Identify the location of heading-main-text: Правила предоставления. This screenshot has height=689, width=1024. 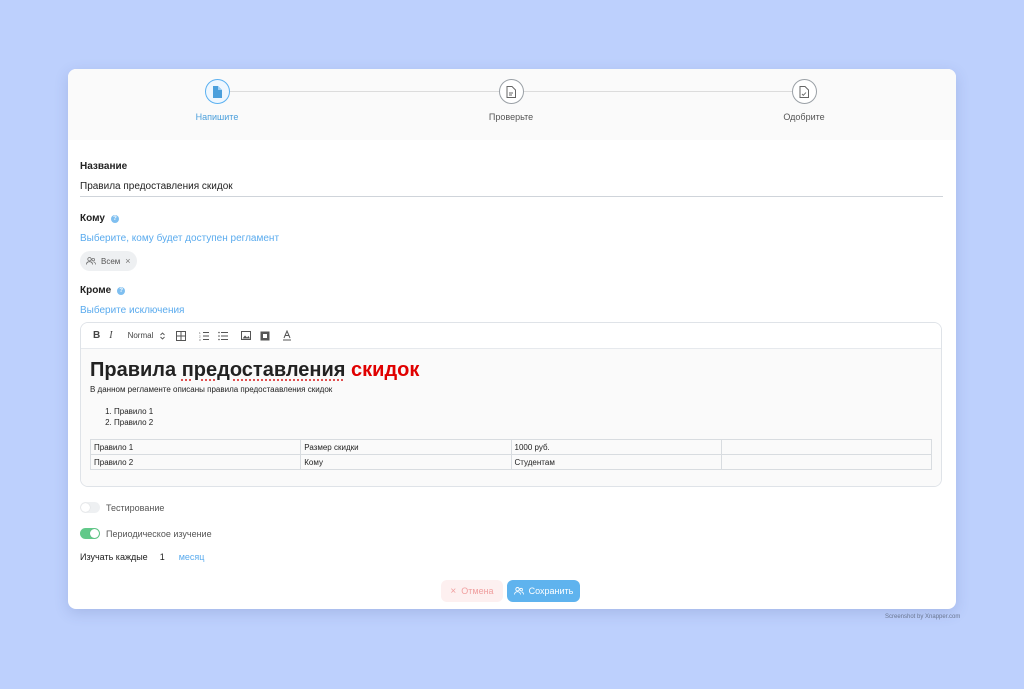
(218, 370).